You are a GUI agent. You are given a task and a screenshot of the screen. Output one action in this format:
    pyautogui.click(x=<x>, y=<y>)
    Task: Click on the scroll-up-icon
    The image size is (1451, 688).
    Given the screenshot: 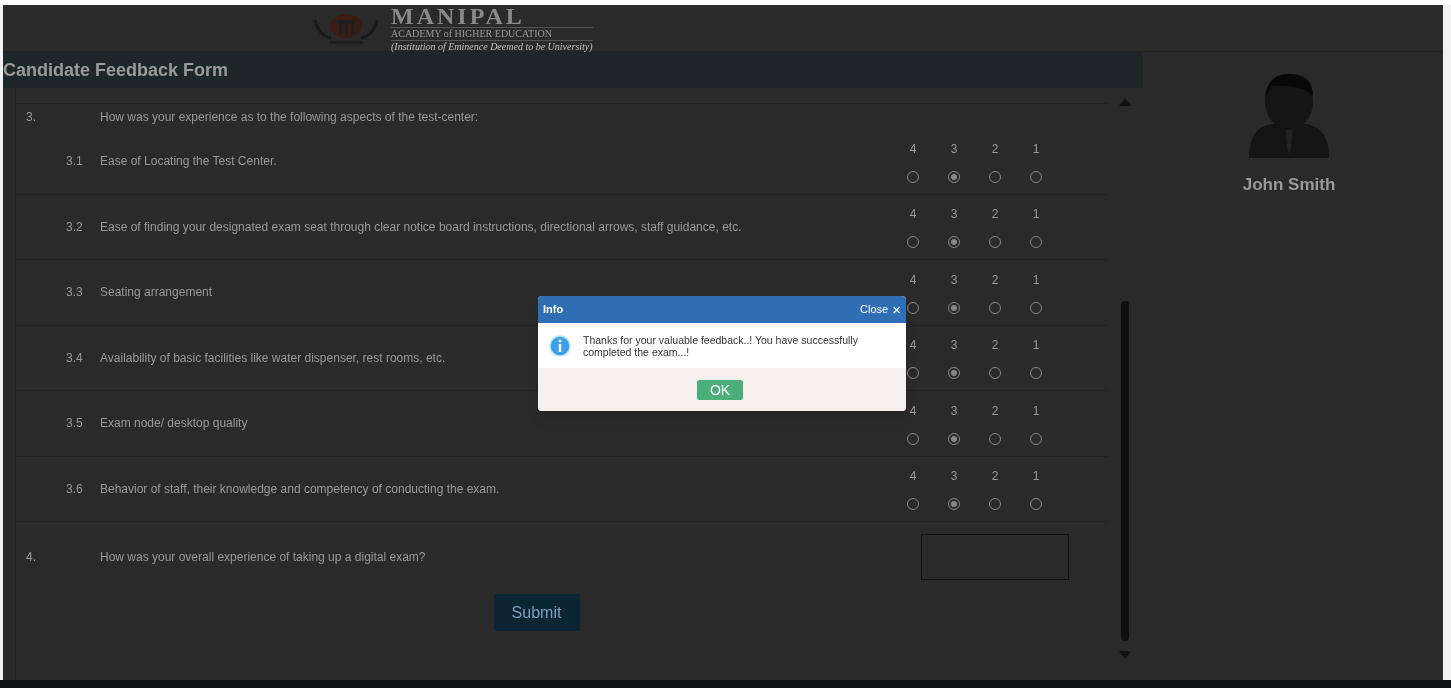 What is the action you would take?
    pyautogui.click(x=1125, y=102)
    